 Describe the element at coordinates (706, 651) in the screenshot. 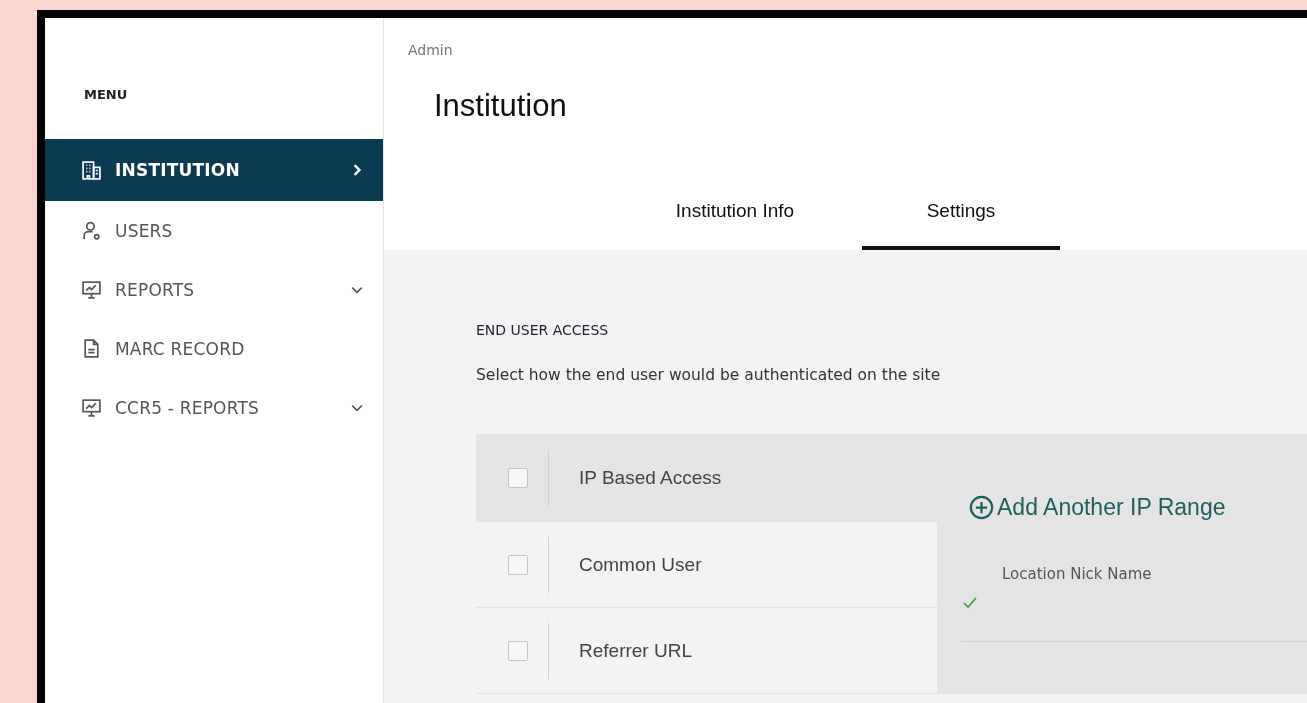

I see `access-option: Referrer URL` at that location.